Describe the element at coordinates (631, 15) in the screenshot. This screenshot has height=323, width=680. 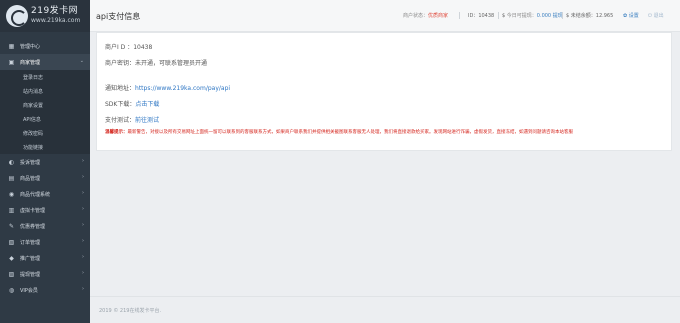
I see `settings-button: ✿ 设置` at that location.